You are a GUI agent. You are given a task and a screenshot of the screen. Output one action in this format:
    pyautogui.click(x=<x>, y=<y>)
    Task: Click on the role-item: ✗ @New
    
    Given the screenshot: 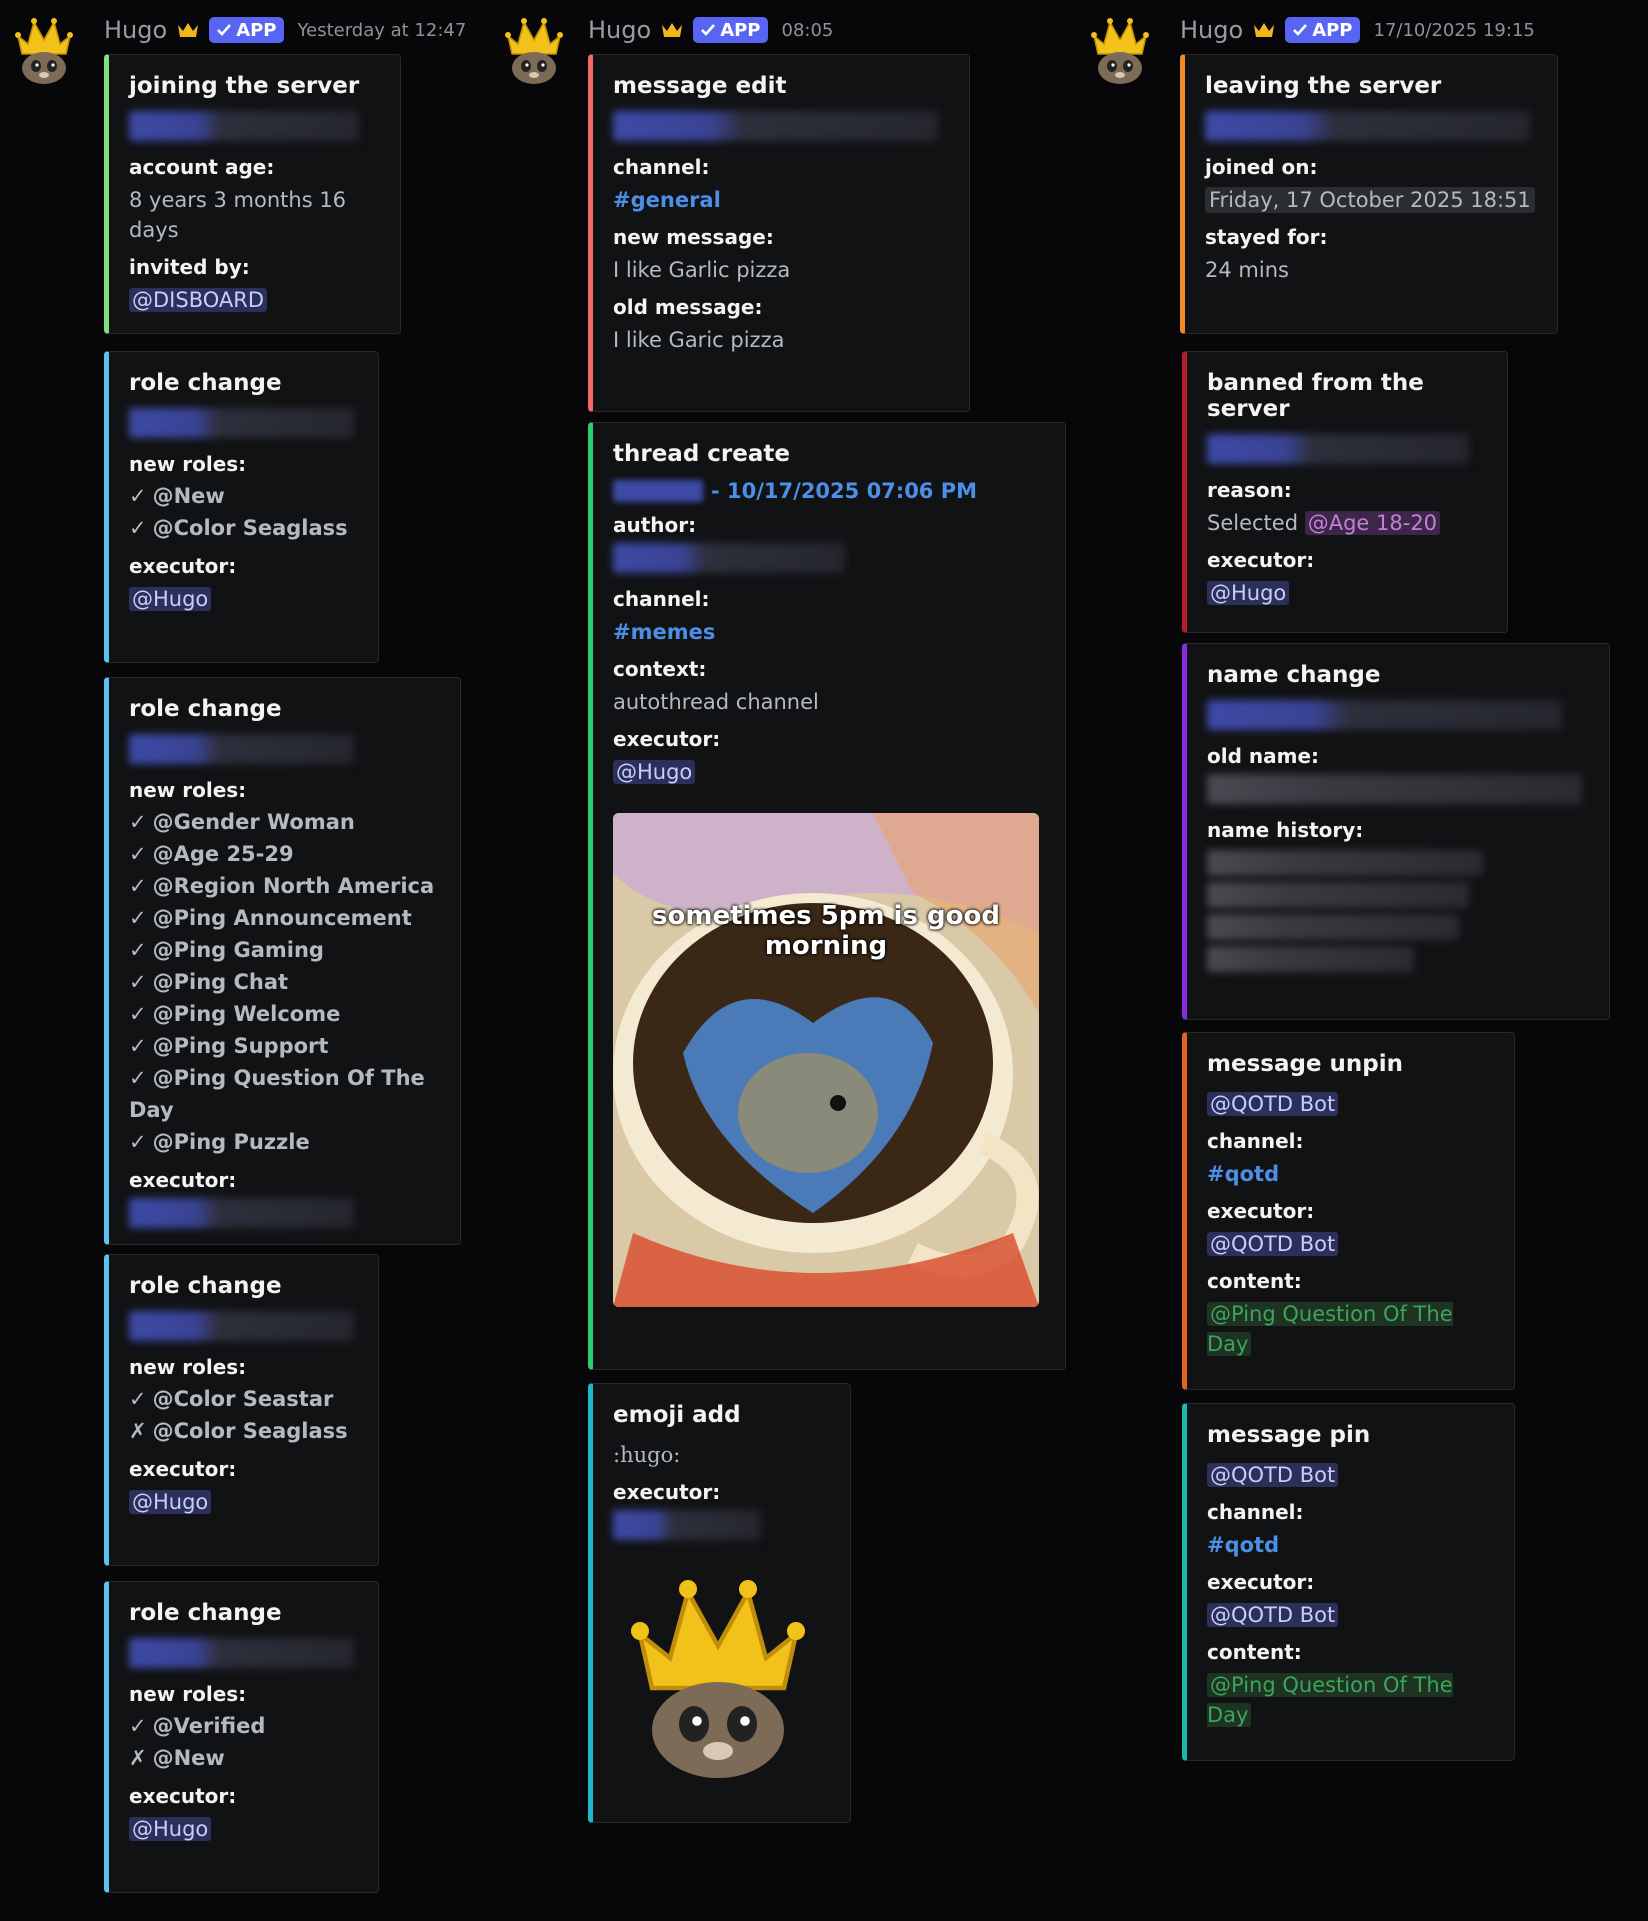 What is the action you would take?
    pyautogui.click(x=177, y=1758)
    